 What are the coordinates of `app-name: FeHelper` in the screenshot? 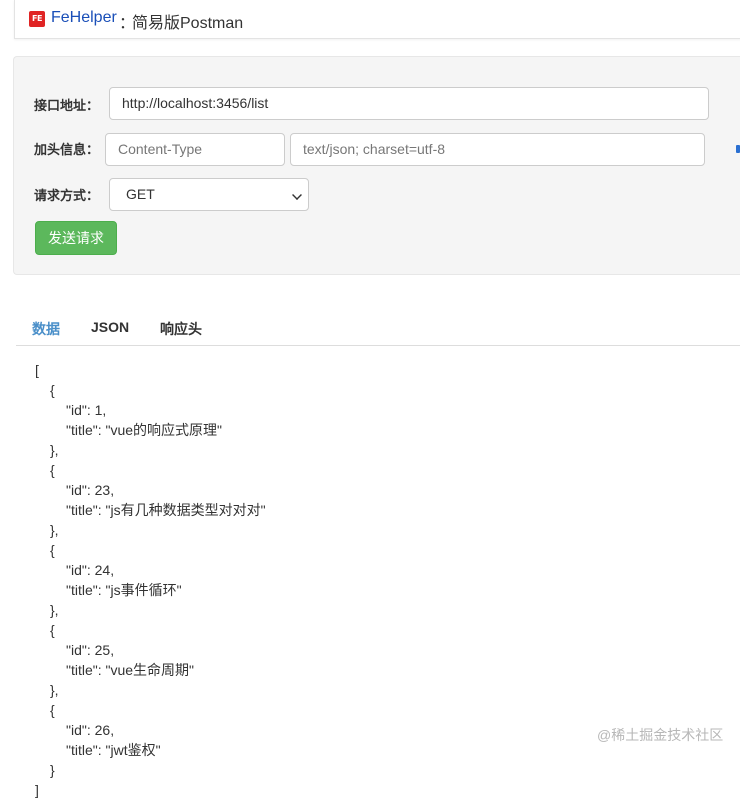 It's located at (84, 17).